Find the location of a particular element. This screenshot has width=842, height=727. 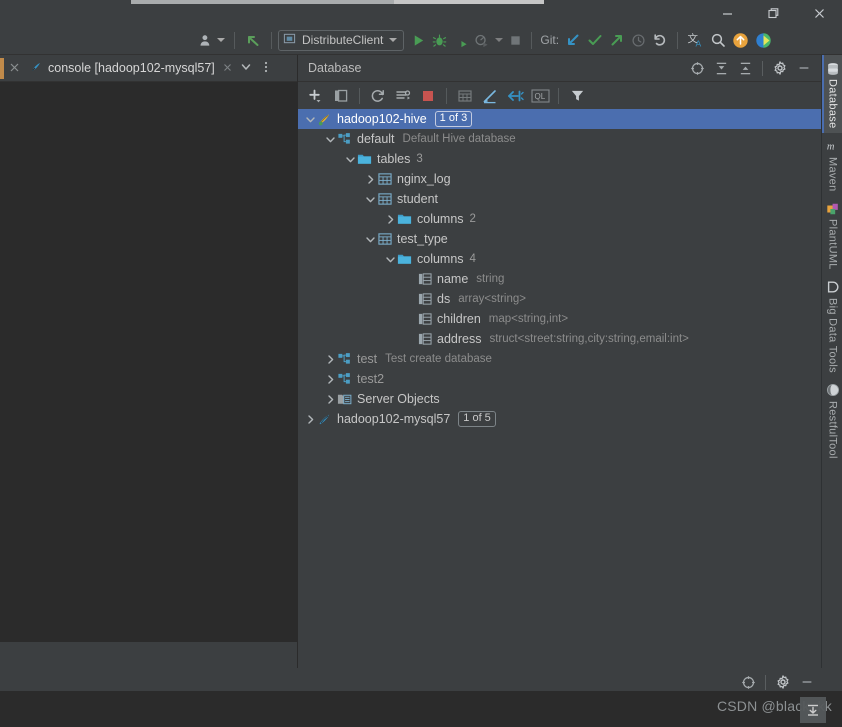

rollback-undo-icon is located at coordinates (660, 40).